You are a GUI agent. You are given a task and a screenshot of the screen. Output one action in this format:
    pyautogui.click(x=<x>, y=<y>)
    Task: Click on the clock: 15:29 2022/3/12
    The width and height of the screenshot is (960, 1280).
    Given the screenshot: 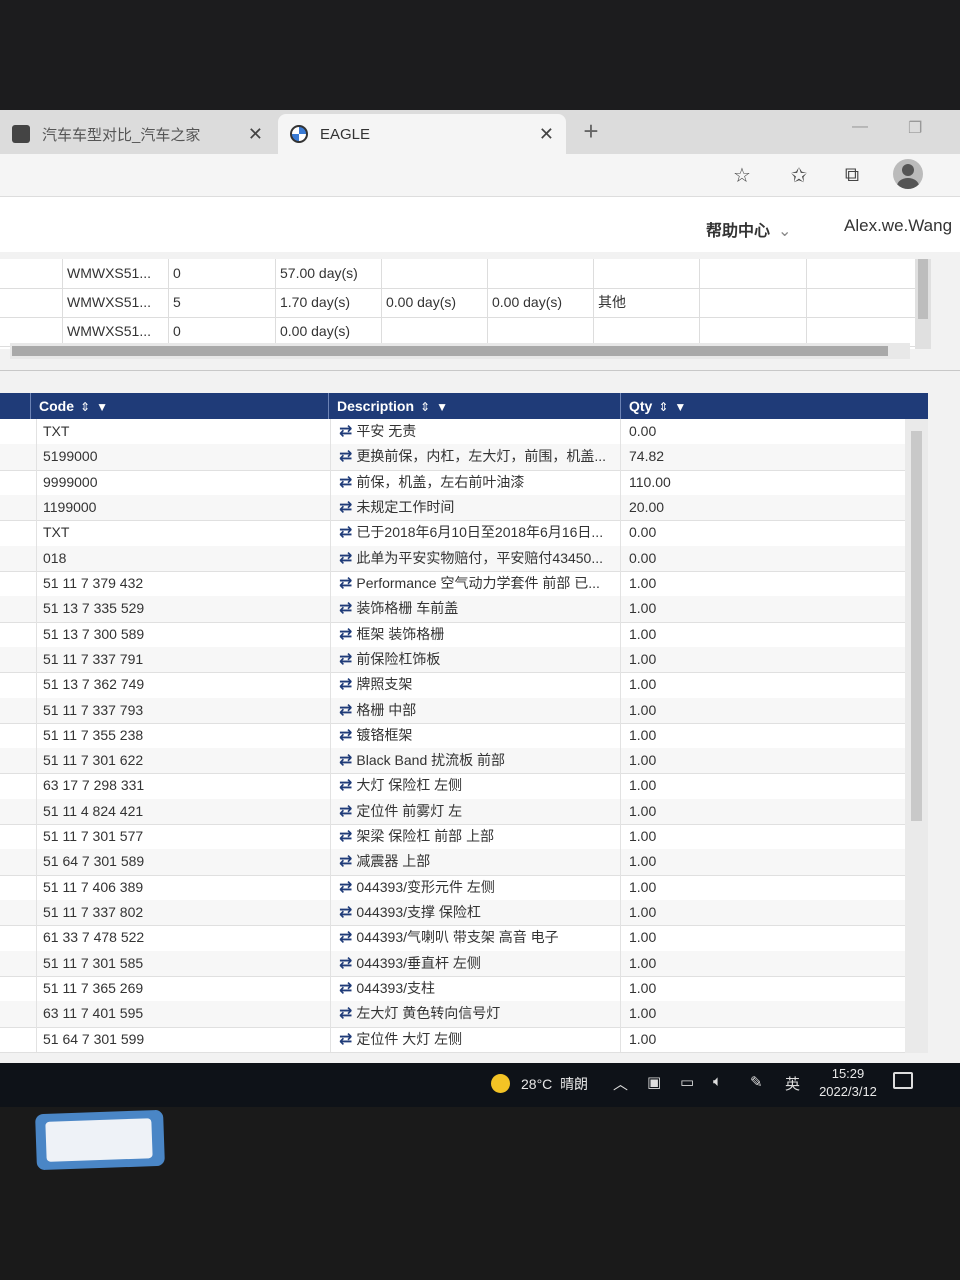 What is the action you would take?
    pyautogui.click(x=848, y=1083)
    